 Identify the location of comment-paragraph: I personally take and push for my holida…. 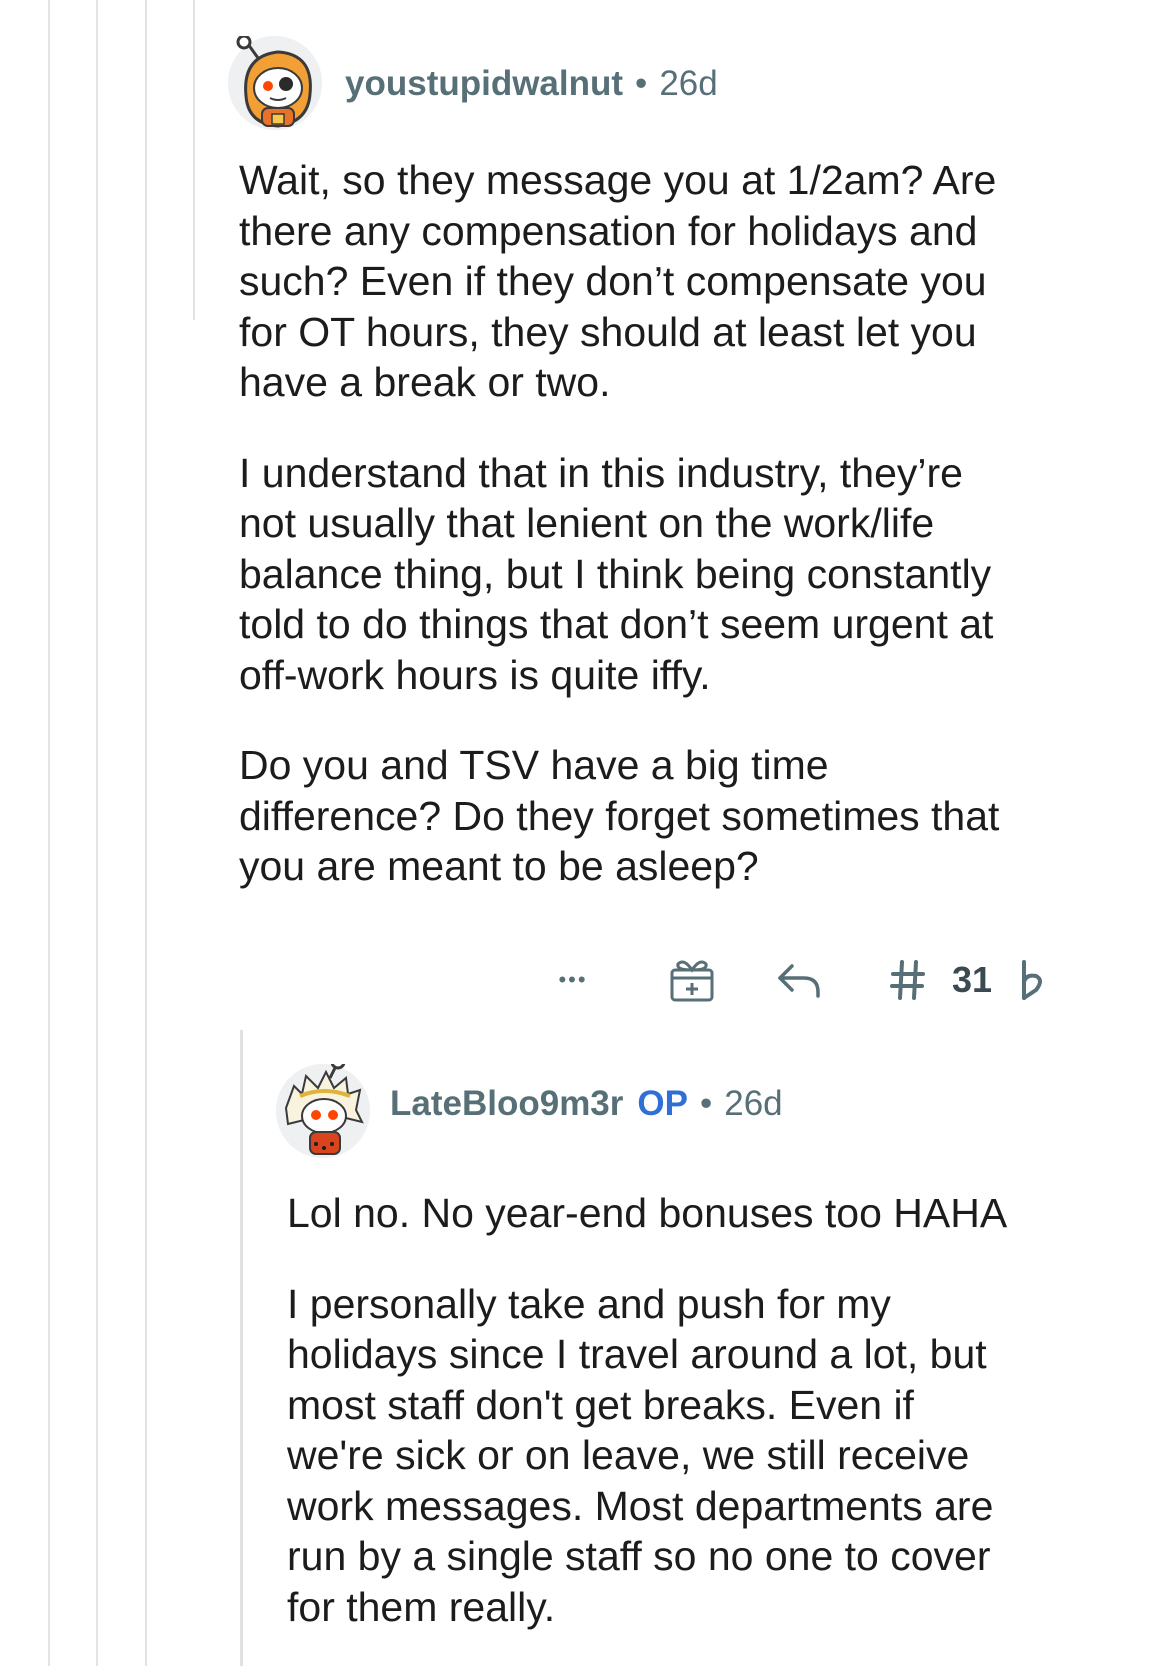
(640, 1455).